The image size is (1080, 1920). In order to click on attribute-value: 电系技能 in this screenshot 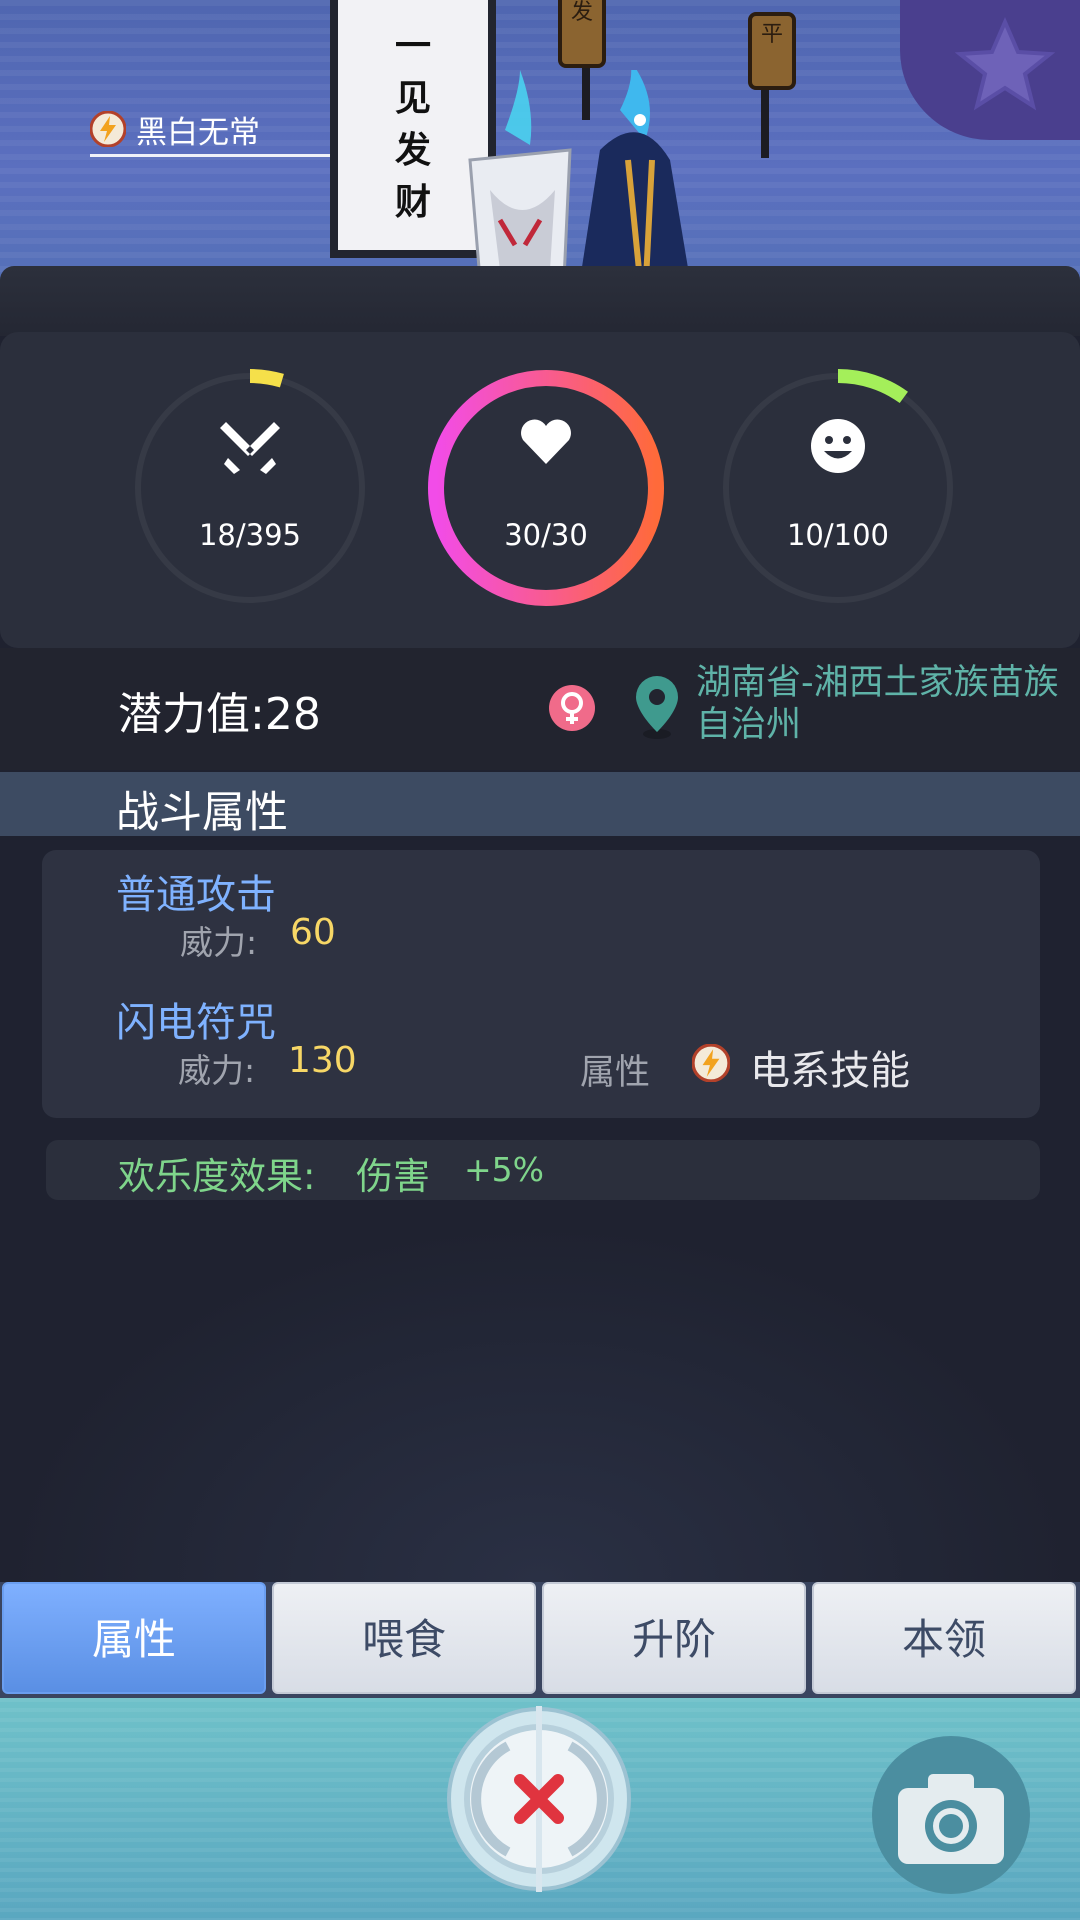, I will do `click(830, 1071)`.